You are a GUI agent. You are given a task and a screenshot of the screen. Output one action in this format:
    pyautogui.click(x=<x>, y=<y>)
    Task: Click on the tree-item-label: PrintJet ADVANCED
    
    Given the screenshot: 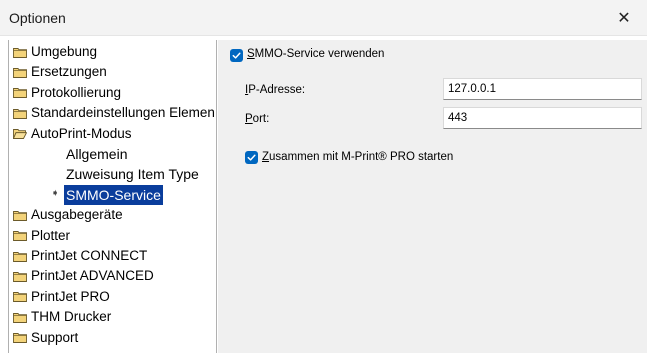 What is the action you would take?
    pyautogui.click(x=92, y=276)
    